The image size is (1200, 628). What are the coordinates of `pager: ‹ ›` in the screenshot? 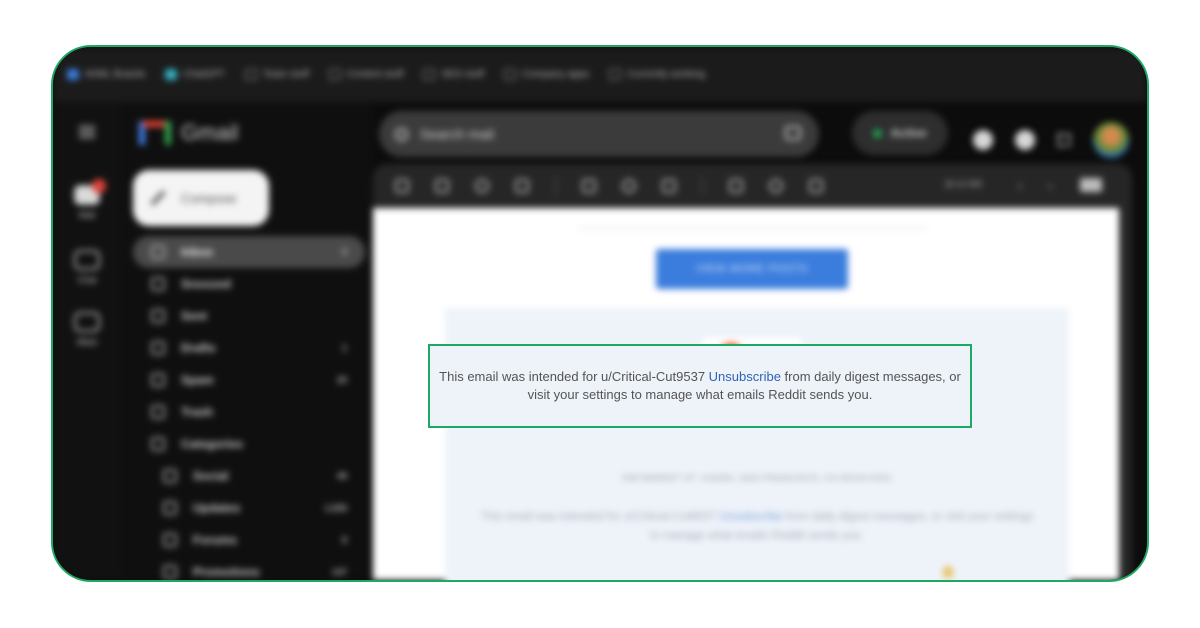 It's located at (1035, 186).